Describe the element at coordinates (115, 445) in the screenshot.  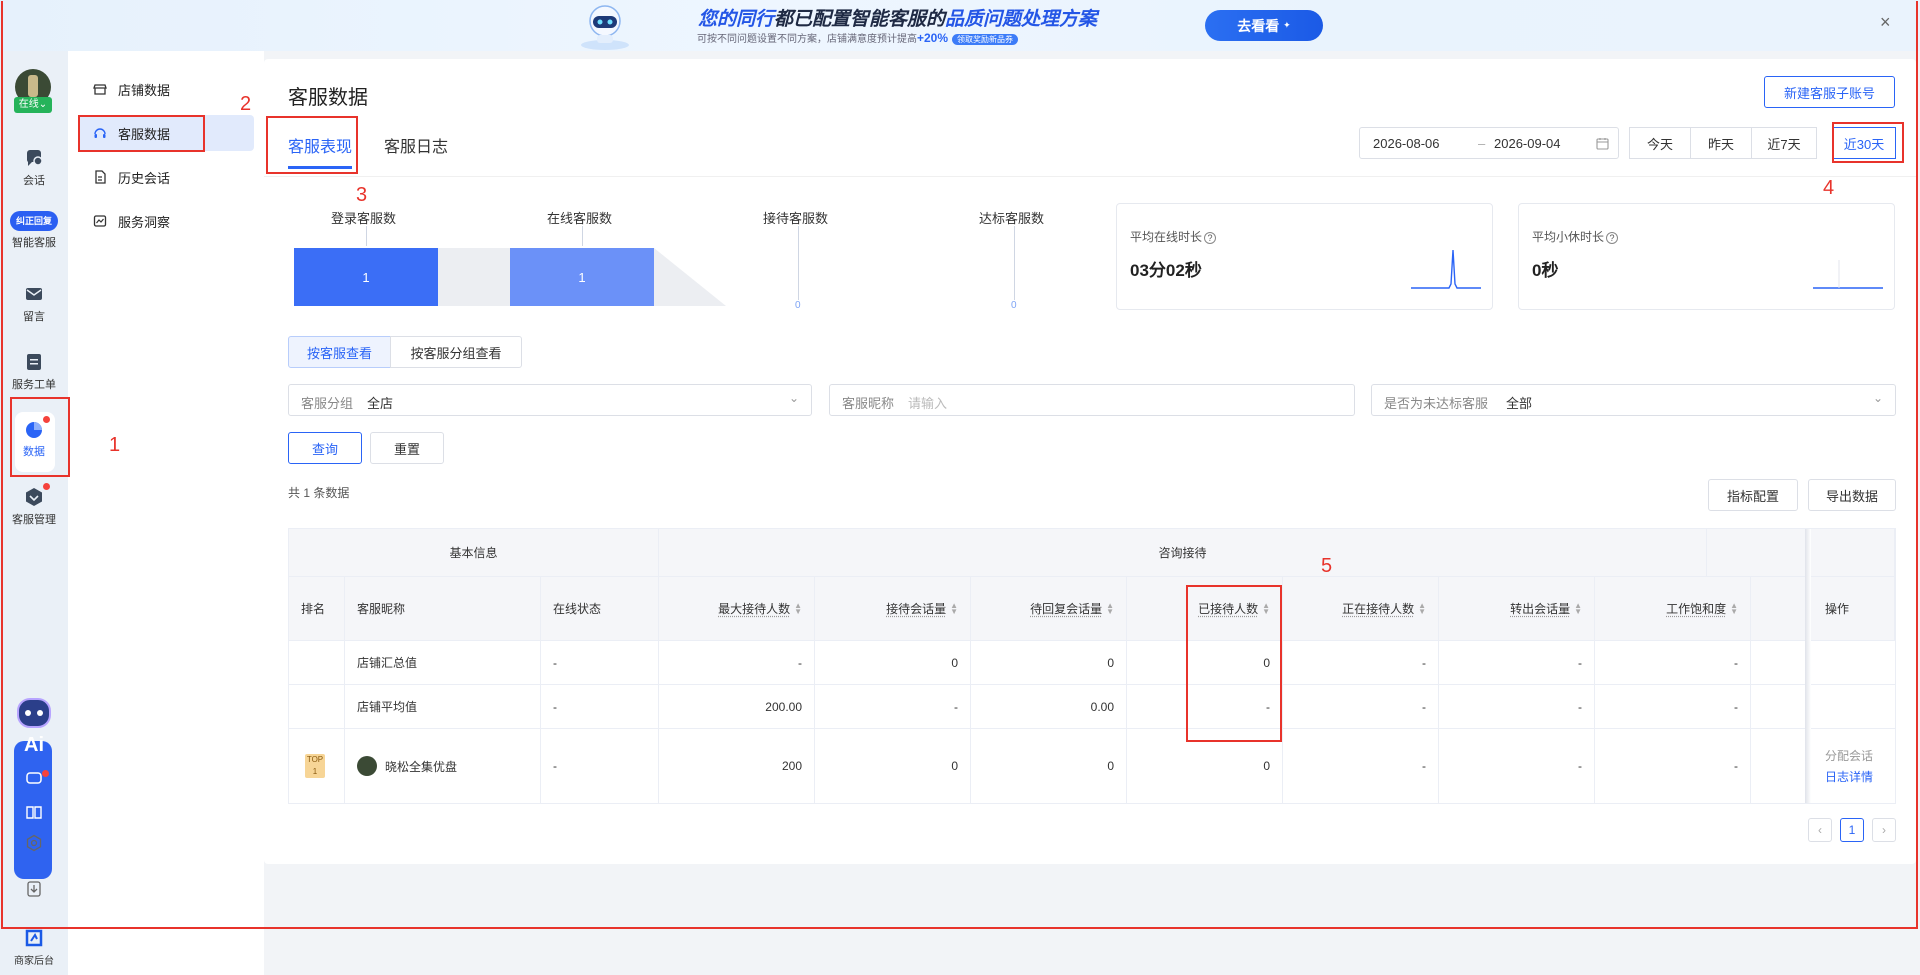
I see `annotation-number-1: 1` at that location.